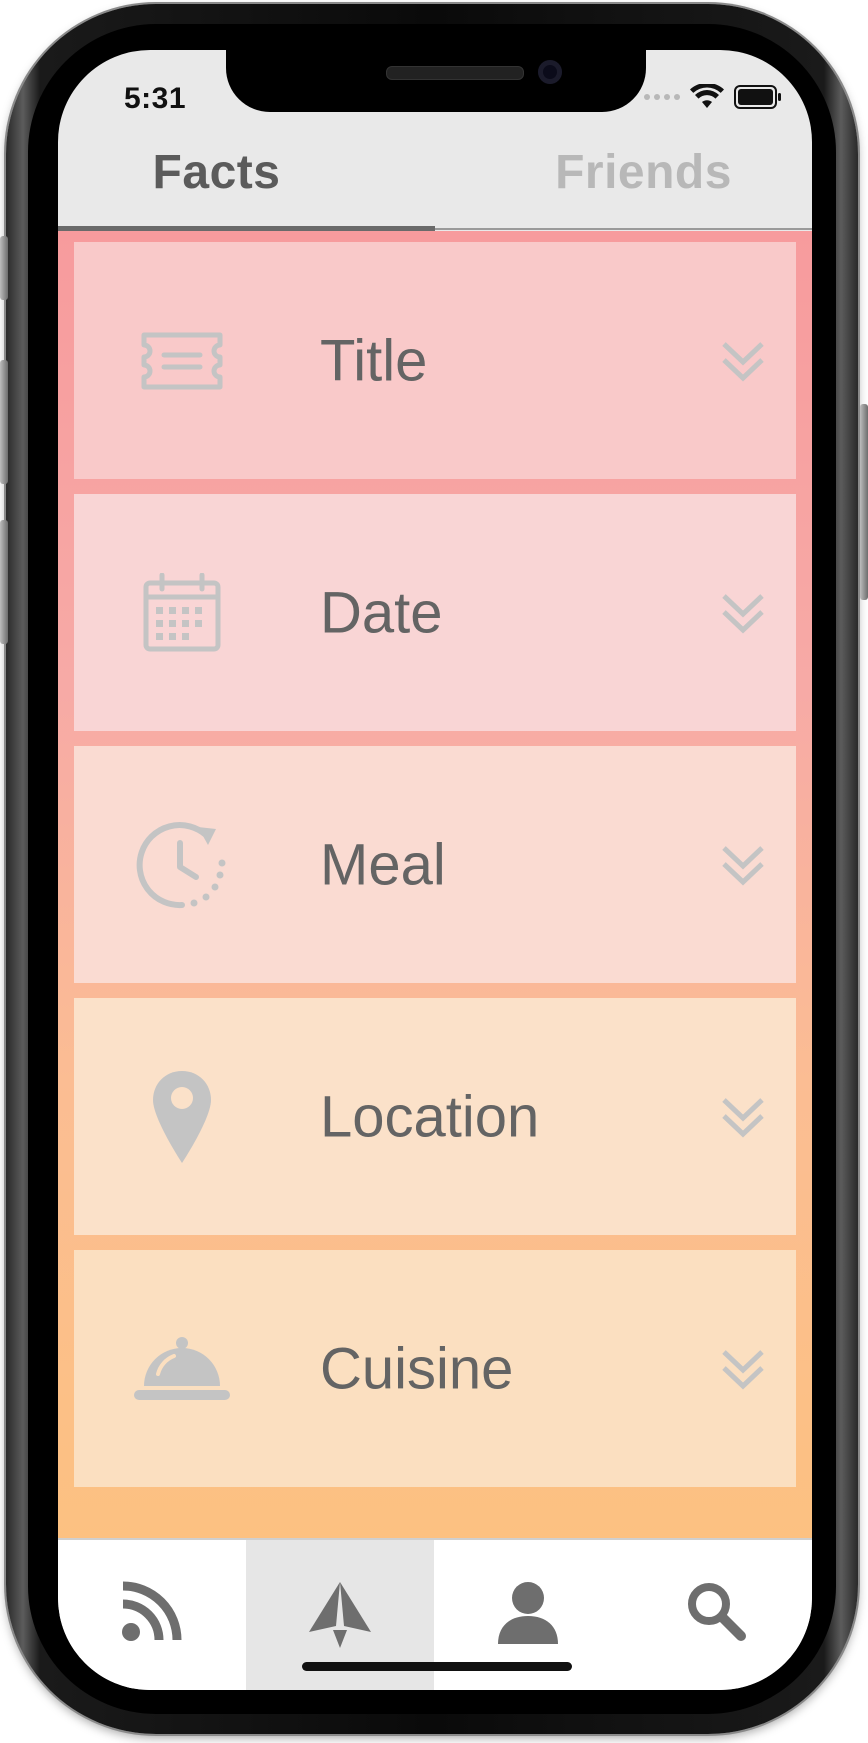 The width and height of the screenshot is (868, 1743). Describe the element at coordinates (182, 1117) in the screenshot. I see `map-pin-icon` at that location.